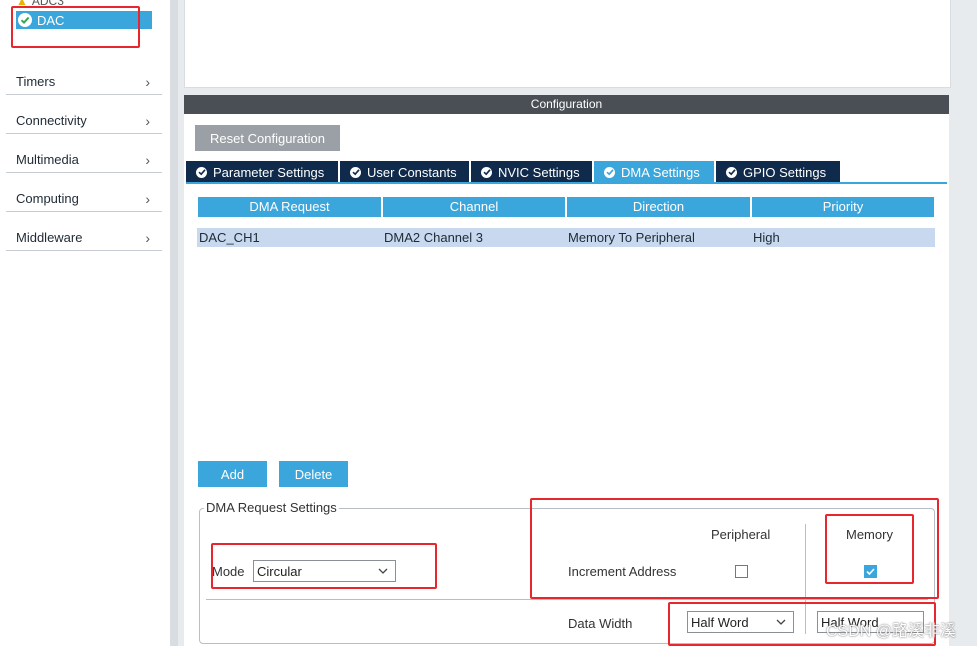 The image size is (977, 646). I want to click on table-cell: Memory To Peripheral, so click(658, 237).